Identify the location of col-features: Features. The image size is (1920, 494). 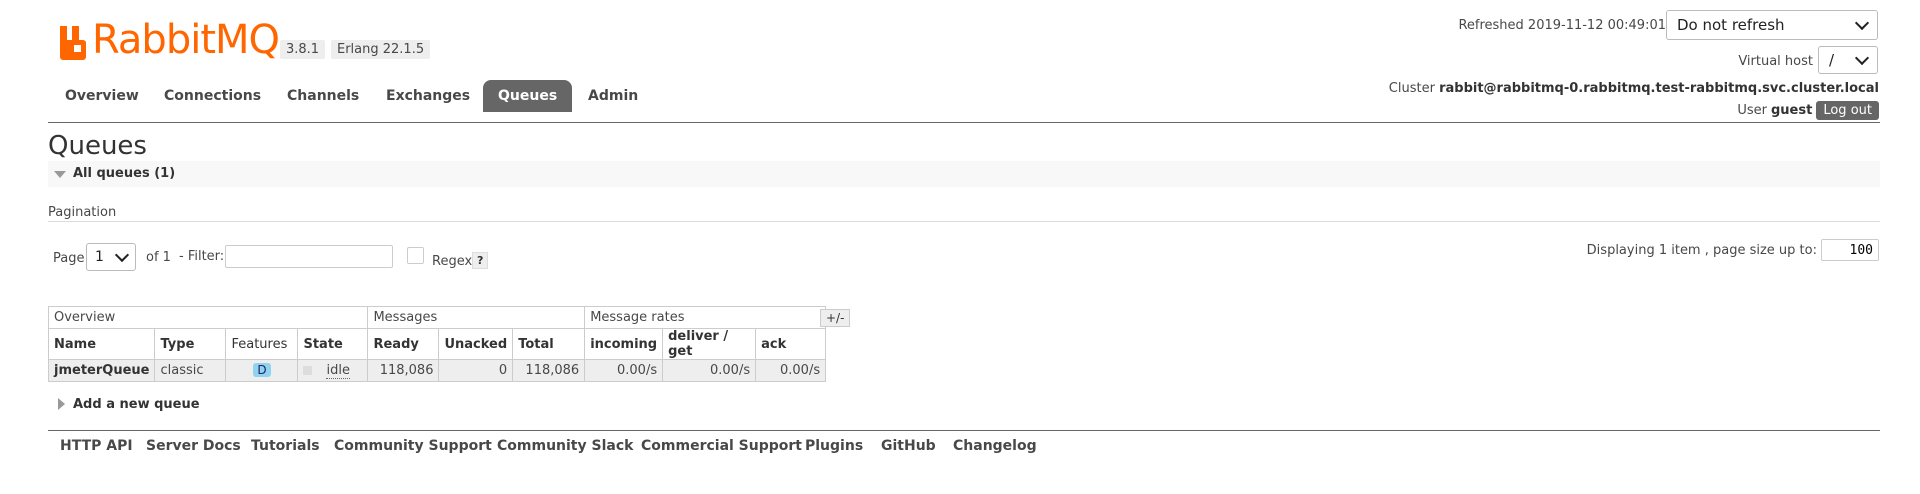
(262, 344).